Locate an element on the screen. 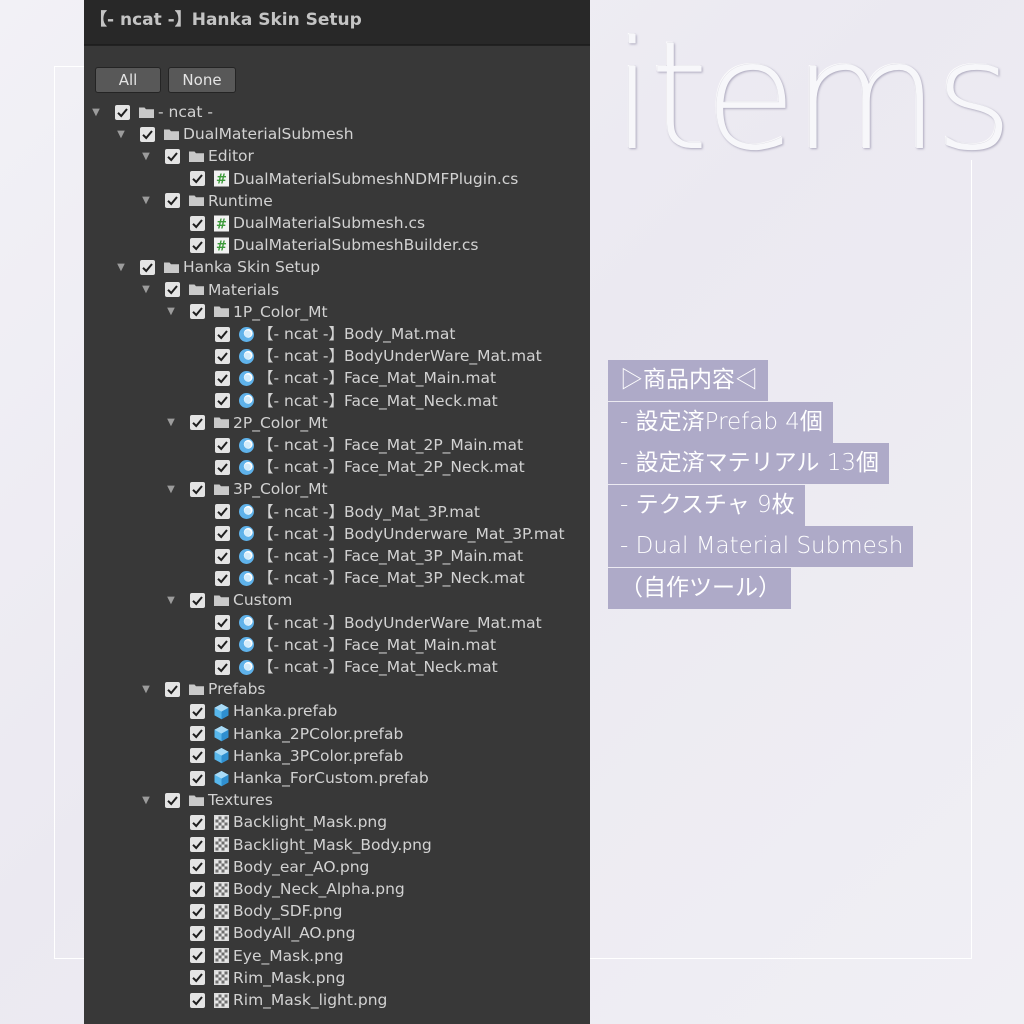 This screenshot has height=1024, width=1024. tree-row-label: Hanka_ForCustom.prefab is located at coordinates (331, 778).